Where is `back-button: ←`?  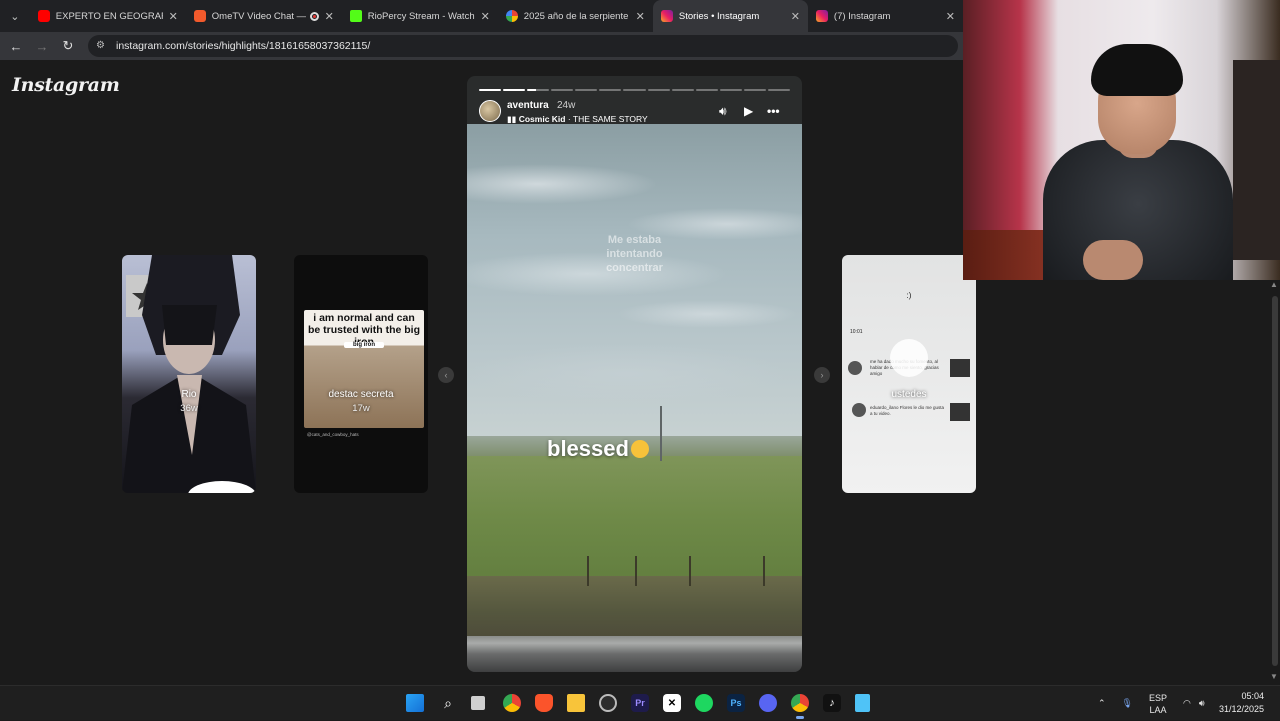 back-button: ← is located at coordinates (16, 46).